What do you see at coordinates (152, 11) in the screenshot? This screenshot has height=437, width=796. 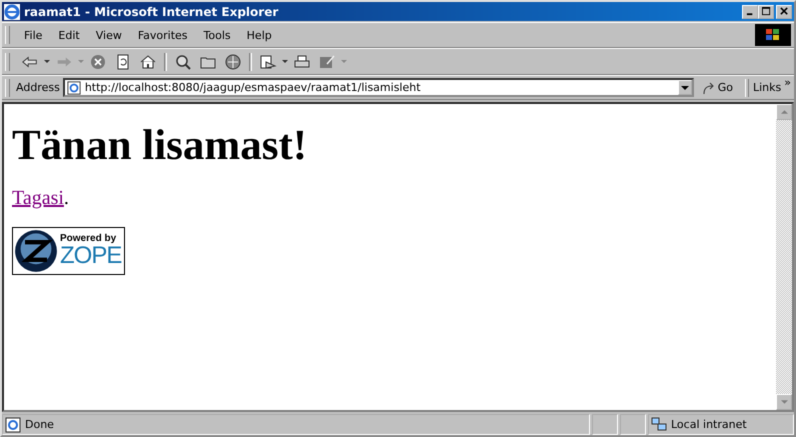 I see `window-title: raamat1 - Microsoft Internet Explorer` at bounding box center [152, 11].